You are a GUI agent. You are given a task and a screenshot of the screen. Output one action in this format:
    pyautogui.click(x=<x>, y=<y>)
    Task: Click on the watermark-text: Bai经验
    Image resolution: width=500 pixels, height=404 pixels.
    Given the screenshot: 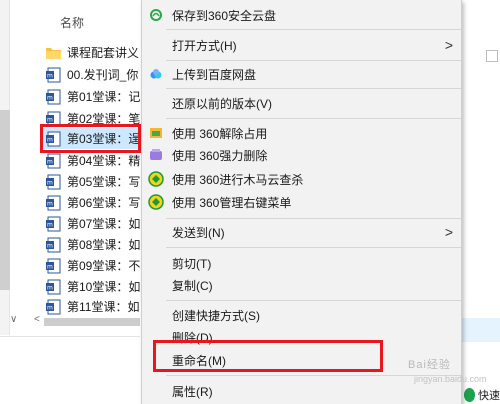 What is the action you would take?
    pyautogui.click(x=429, y=365)
    